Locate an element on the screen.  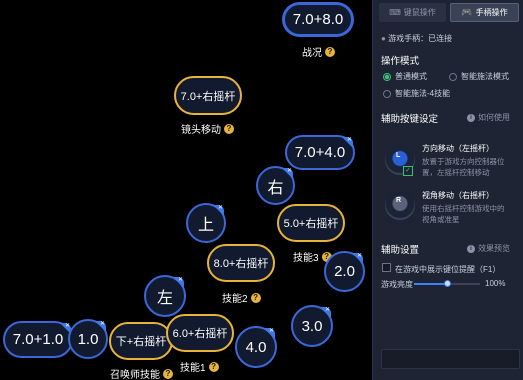
key-button-right: 右 is located at coordinates (275, 185).